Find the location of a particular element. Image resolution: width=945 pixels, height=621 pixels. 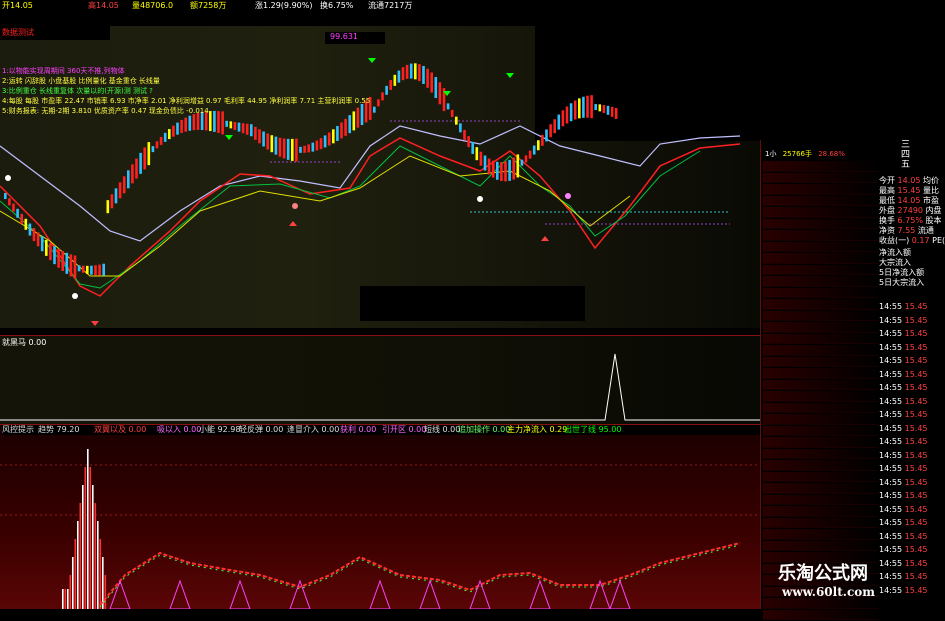

rp-side-tabs: 三 四 五 is located at coordinates (905, 155).